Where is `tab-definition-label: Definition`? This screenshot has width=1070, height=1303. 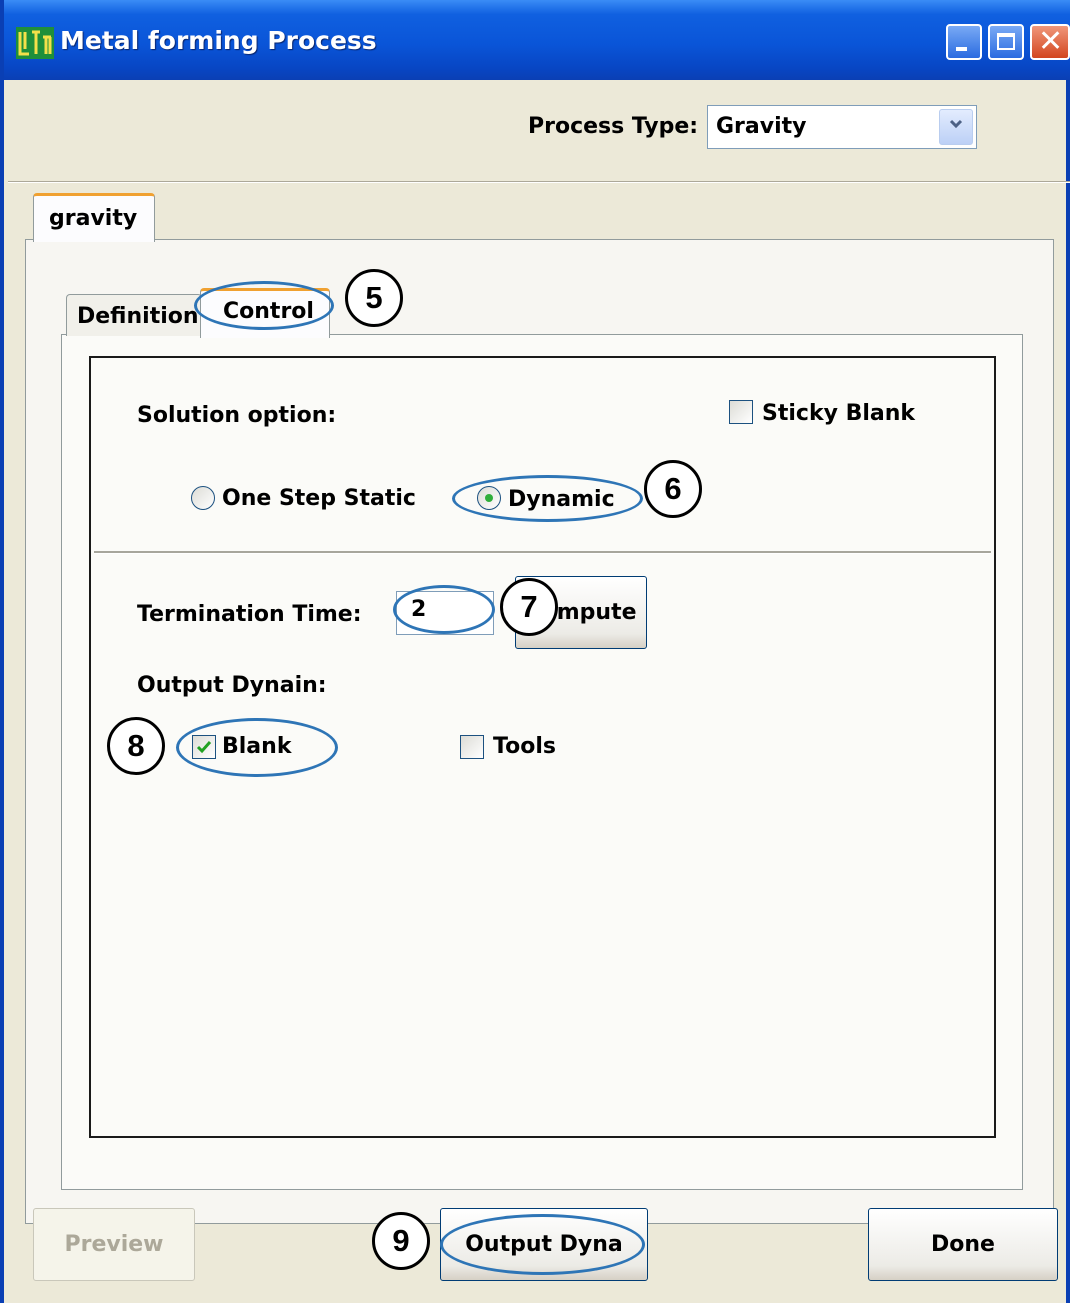
tab-definition-label: Definition is located at coordinates (138, 316).